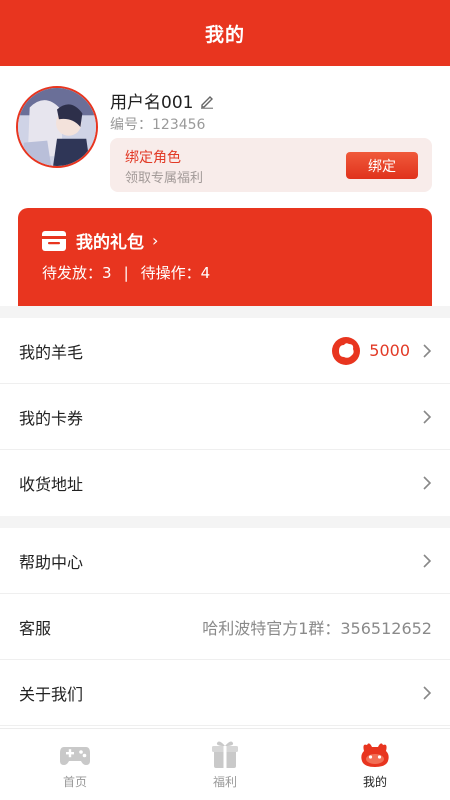  What do you see at coordinates (225, 754) in the screenshot?
I see `gift-box-icon` at bounding box center [225, 754].